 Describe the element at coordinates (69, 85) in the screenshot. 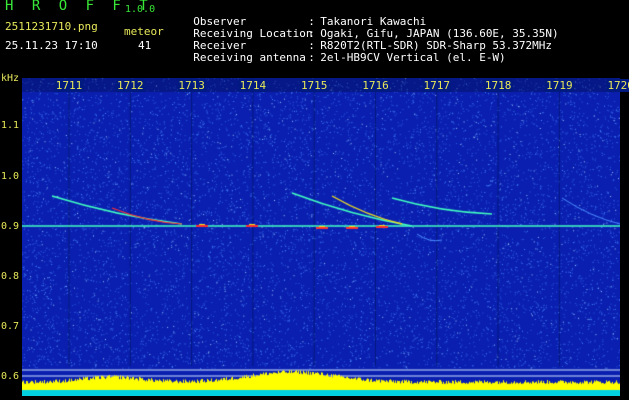

I see `x-tick-label: 1711` at that location.